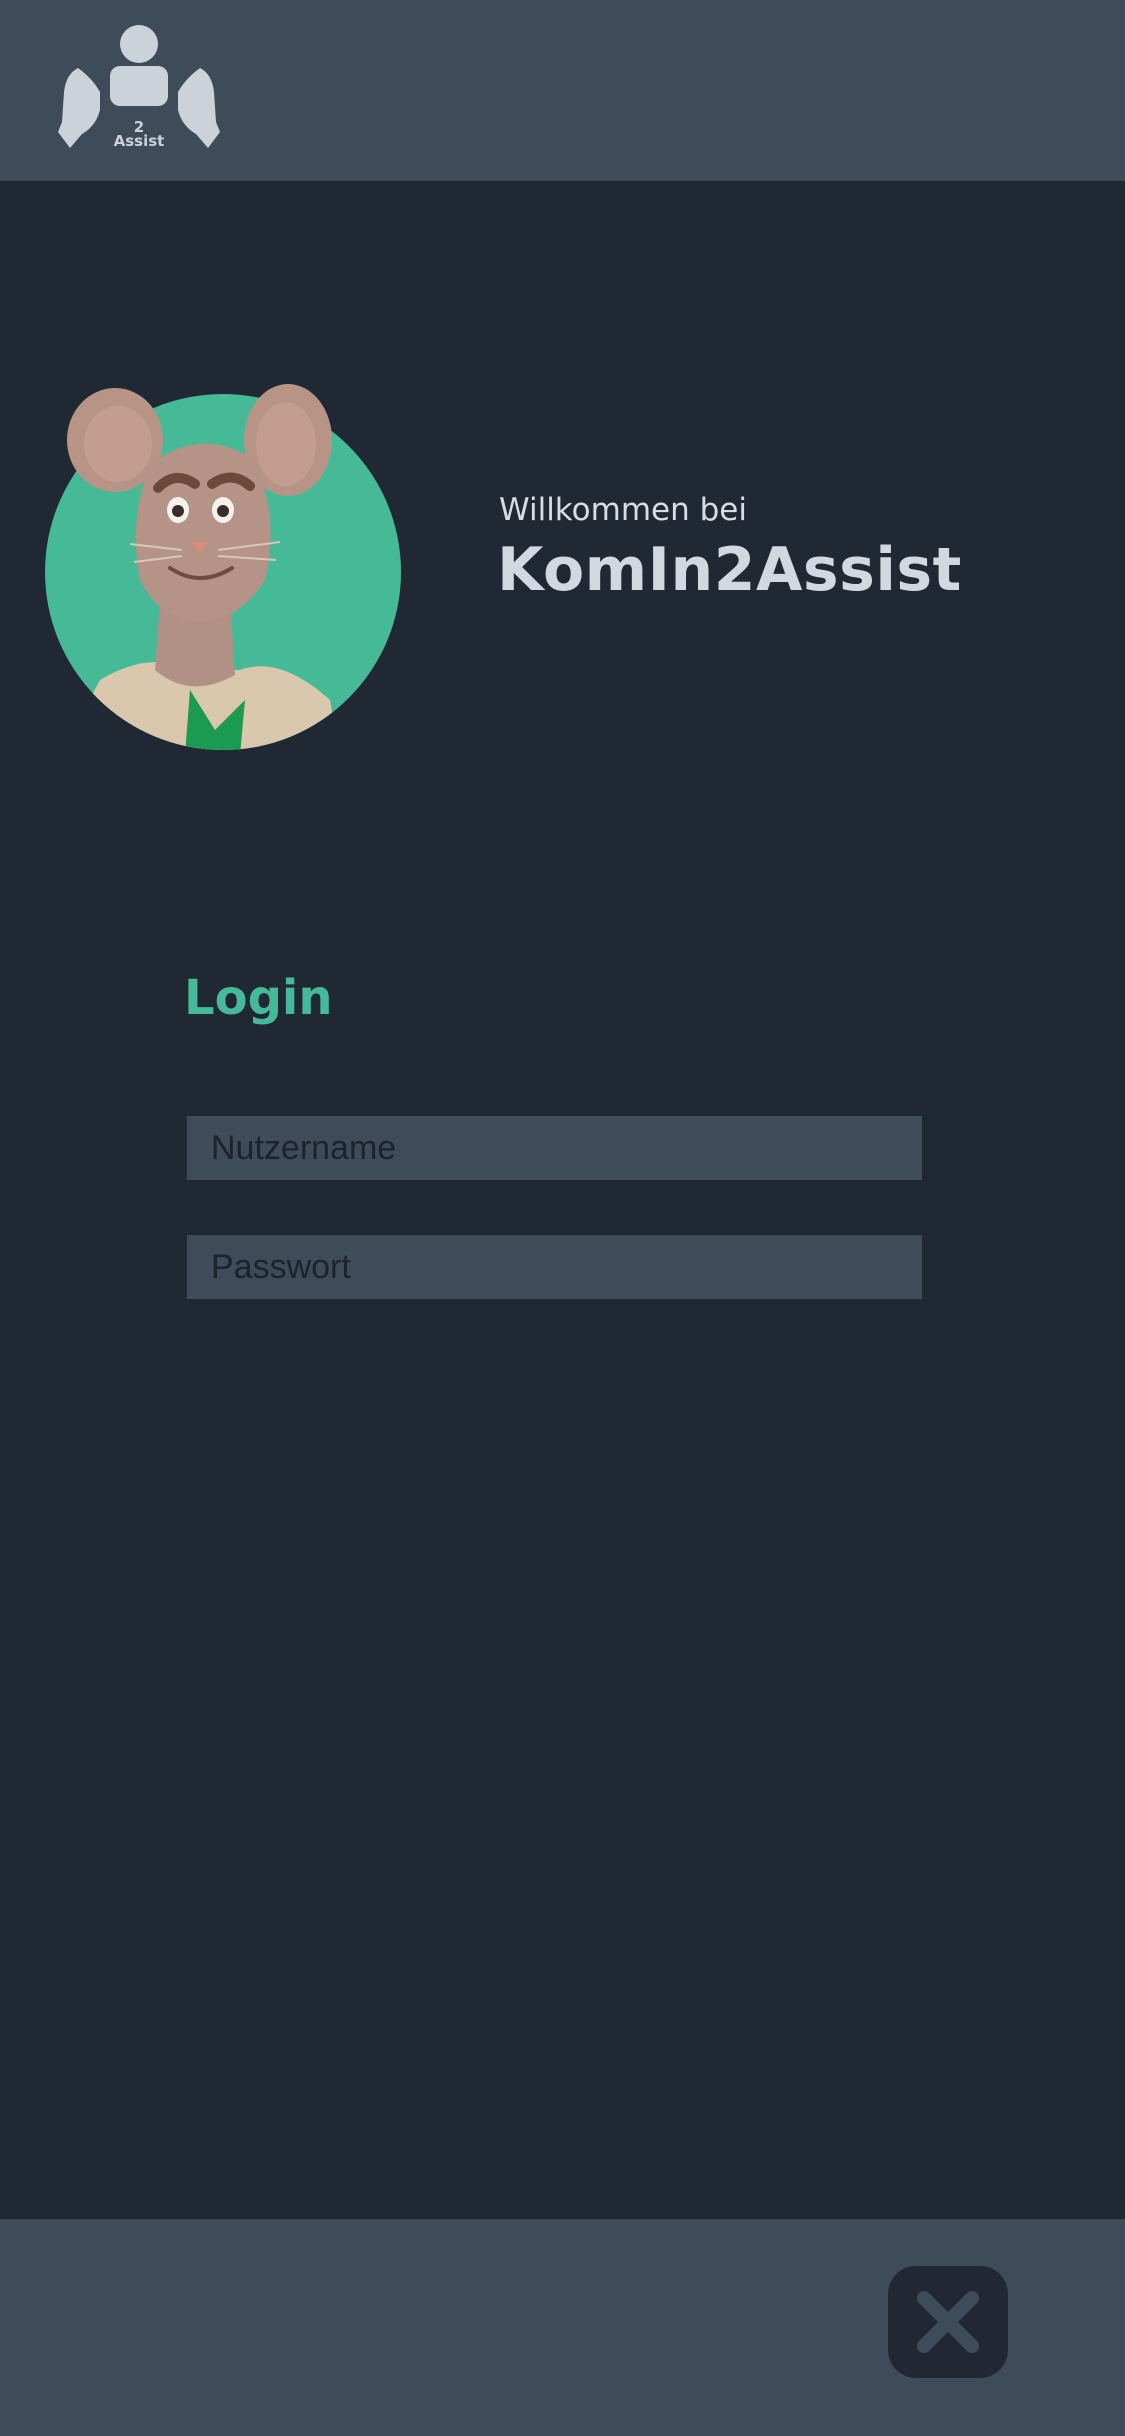  What do you see at coordinates (554, 1267) in the screenshot?
I see `password-input` at bounding box center [554, 1267].